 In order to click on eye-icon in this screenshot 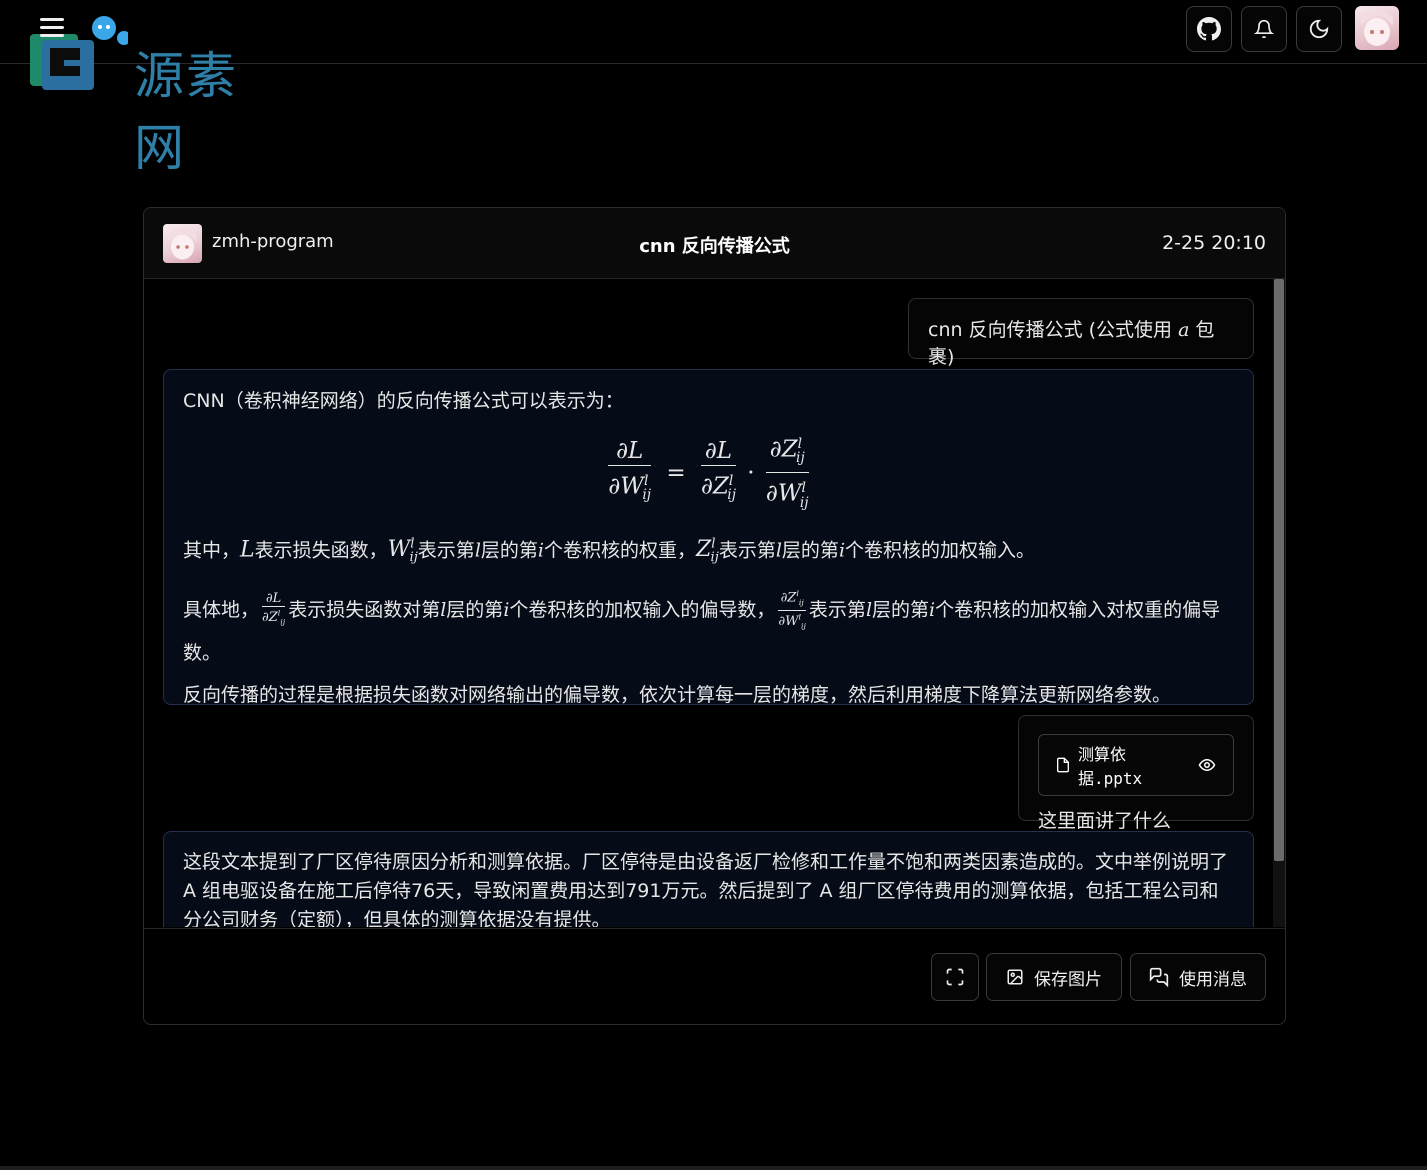, I will do `click(1207, 765)`.